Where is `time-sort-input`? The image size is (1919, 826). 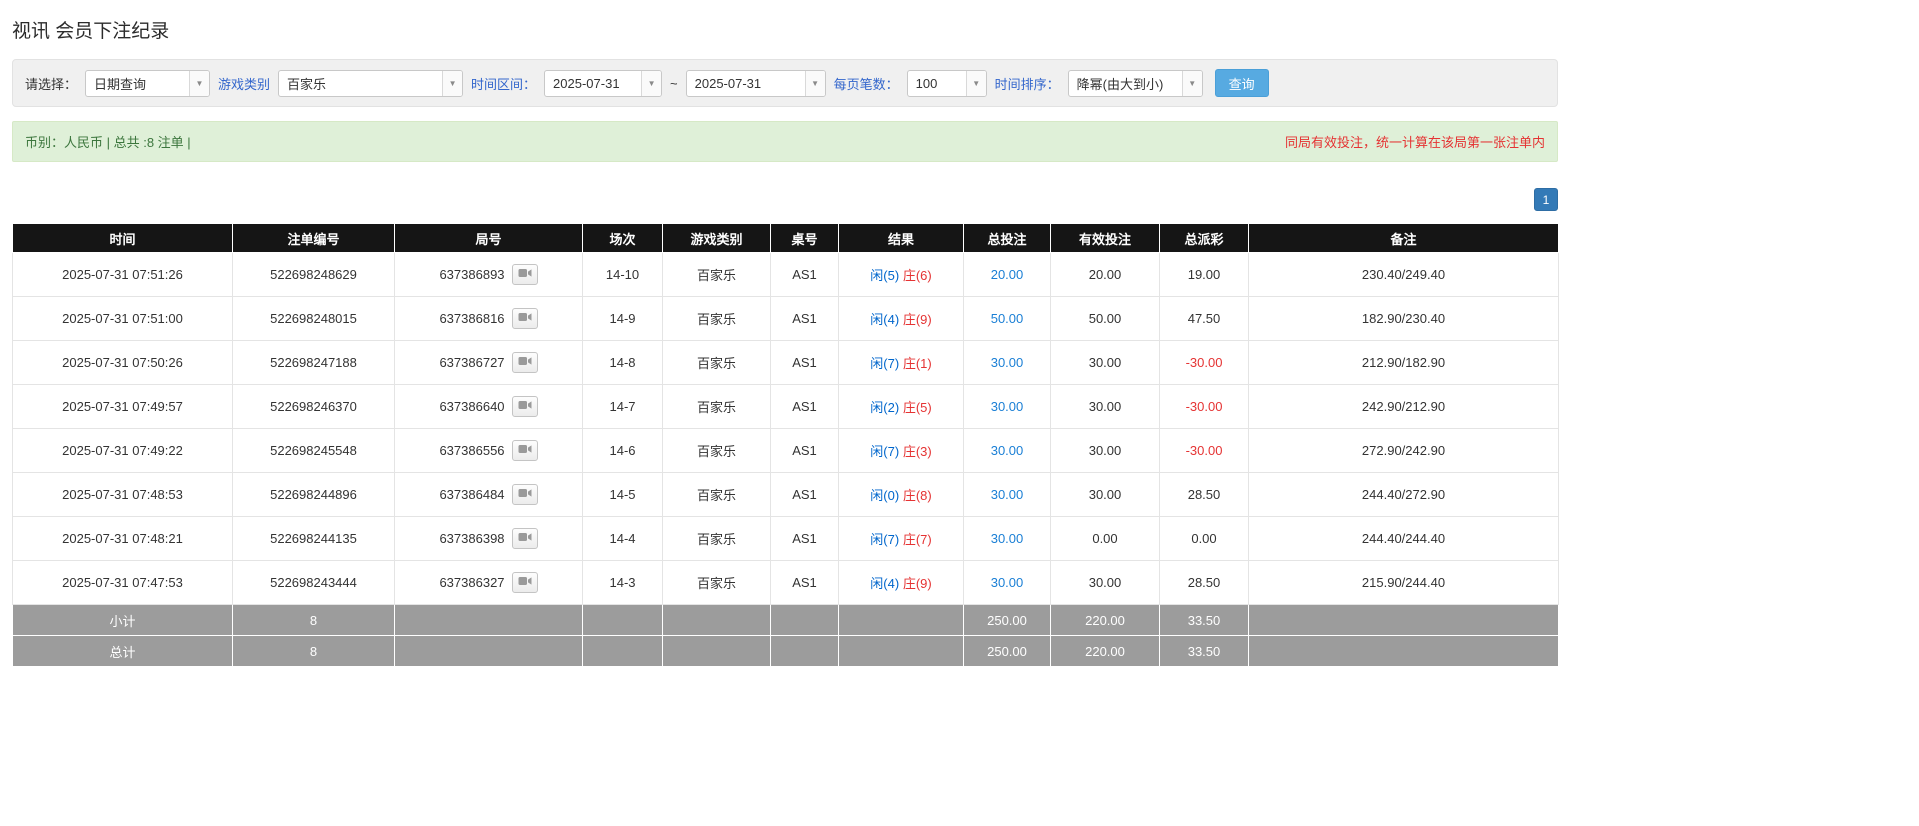 time-sort-input is located at coordinates (1125, 83).